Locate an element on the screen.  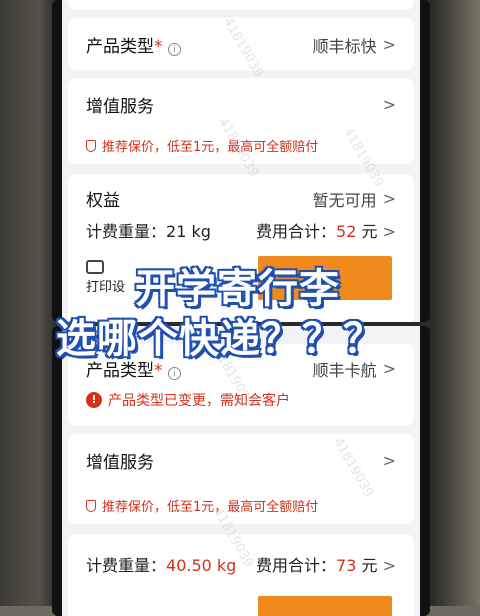
print-settings: 打印设 is located at coordinates (105, 277).